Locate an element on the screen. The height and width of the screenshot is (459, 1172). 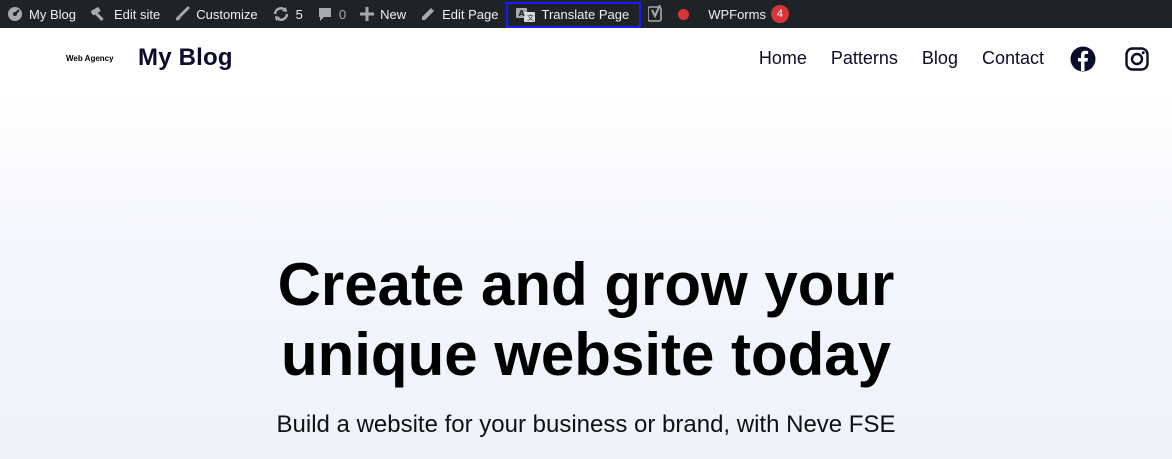
site-title: My Blog is located at coordinates (185, 58).